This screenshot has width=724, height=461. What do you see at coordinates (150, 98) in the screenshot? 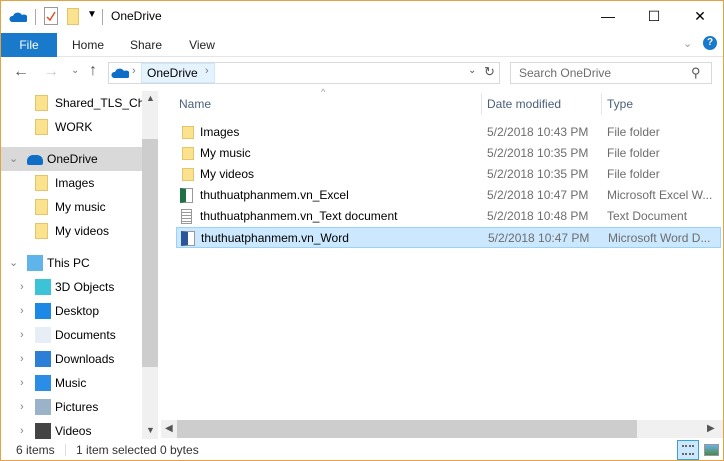
I see `scroll-up-icon: ▲` at bounding box center [150, 98].